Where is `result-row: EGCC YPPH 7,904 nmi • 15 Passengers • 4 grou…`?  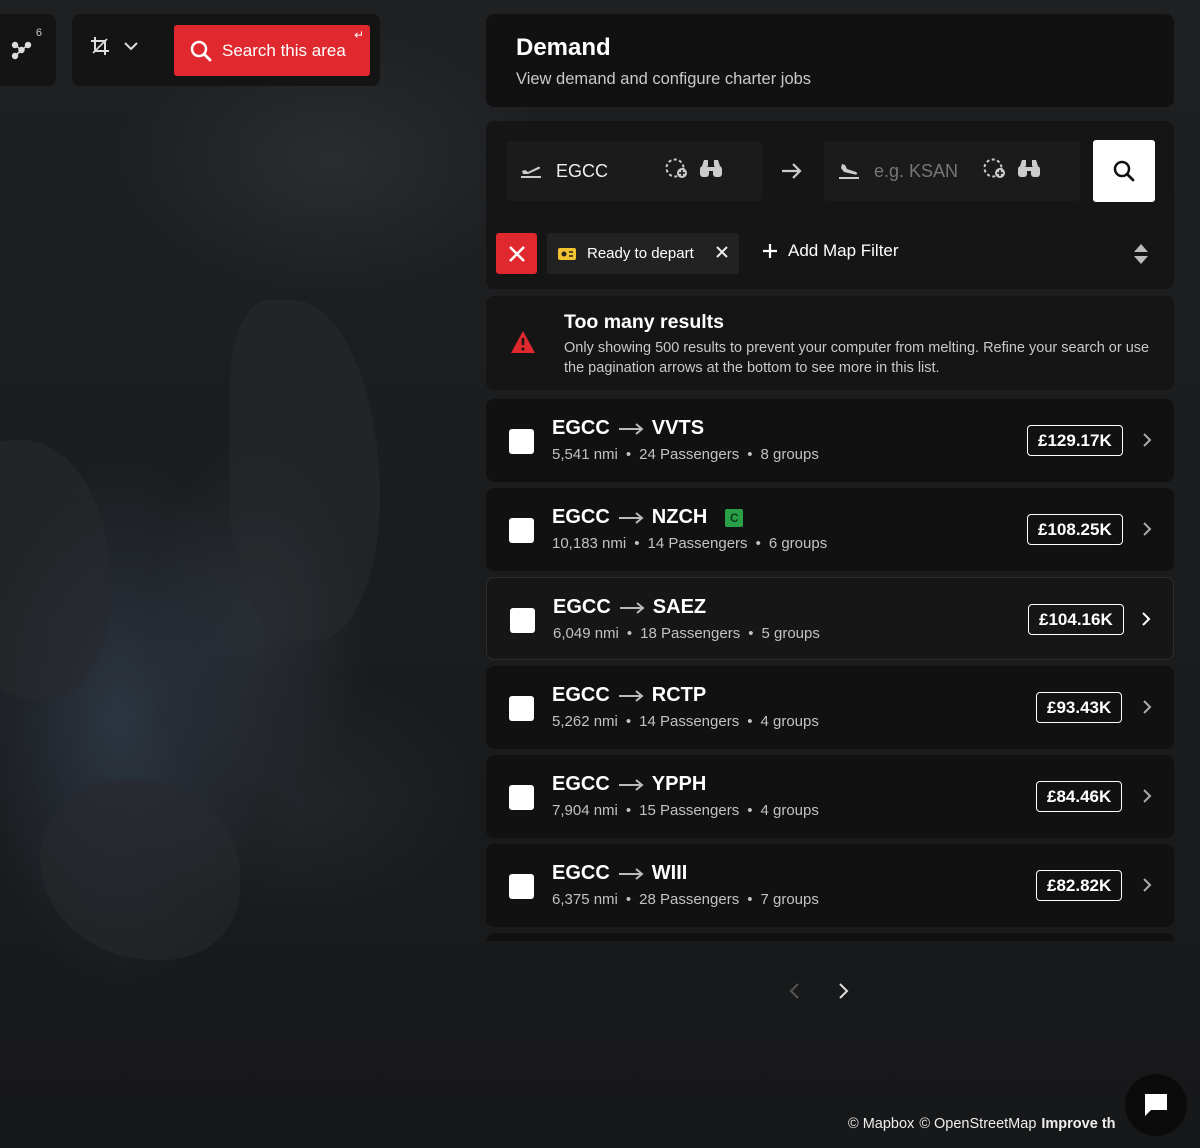 result-row: EGCC YPPH 7,904 nmi • 15 Passengers • 4 grou… is located at coordinates (830, 796).